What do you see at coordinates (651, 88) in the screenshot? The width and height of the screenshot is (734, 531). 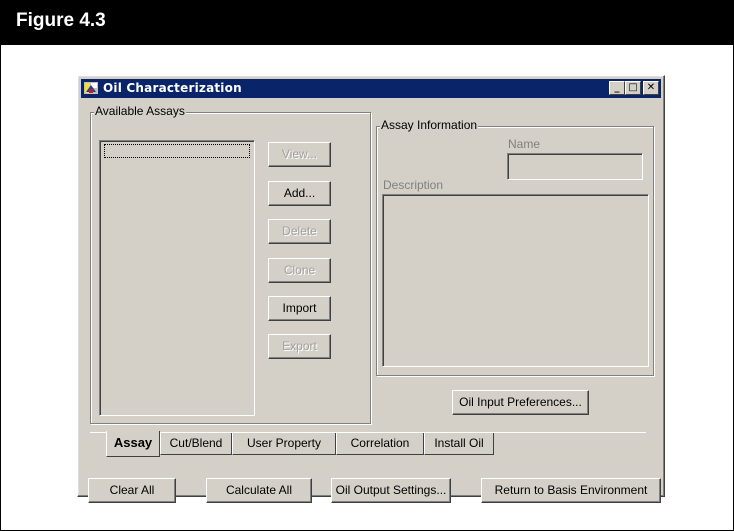 I see `close-button: ✕` at bounding box center [651, 88].